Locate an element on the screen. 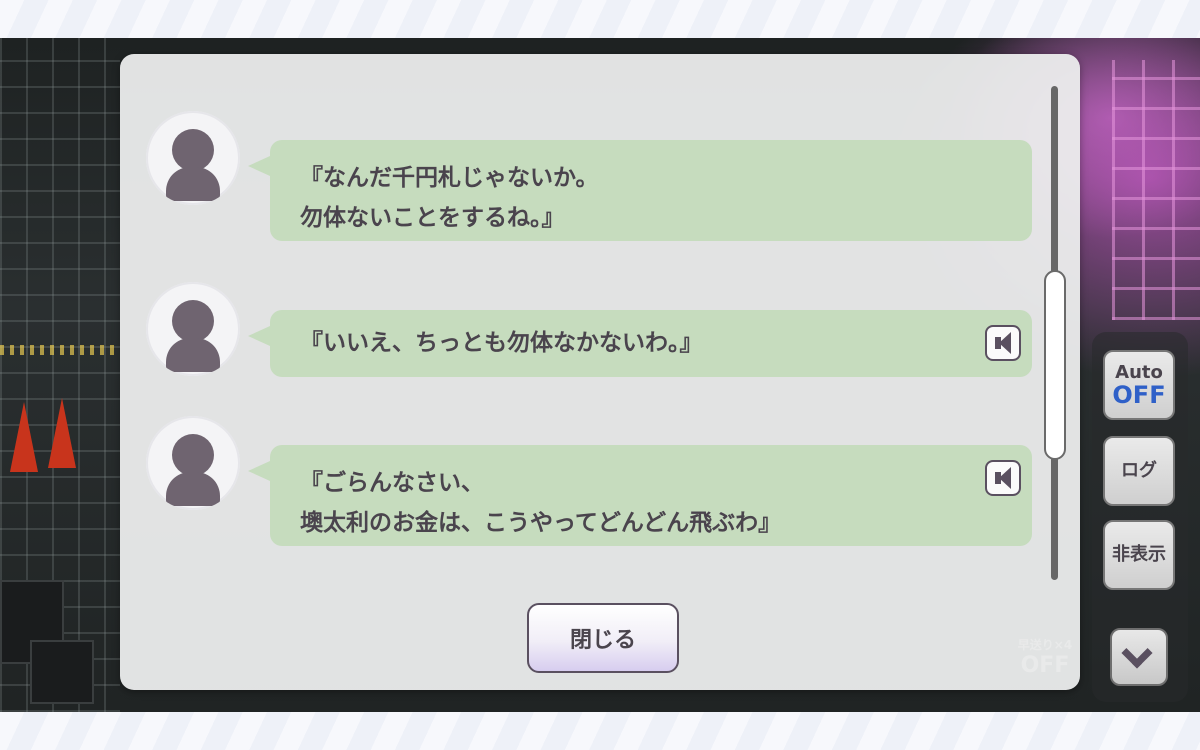  auto-state: OFF is located at coordinates (1139, 395).